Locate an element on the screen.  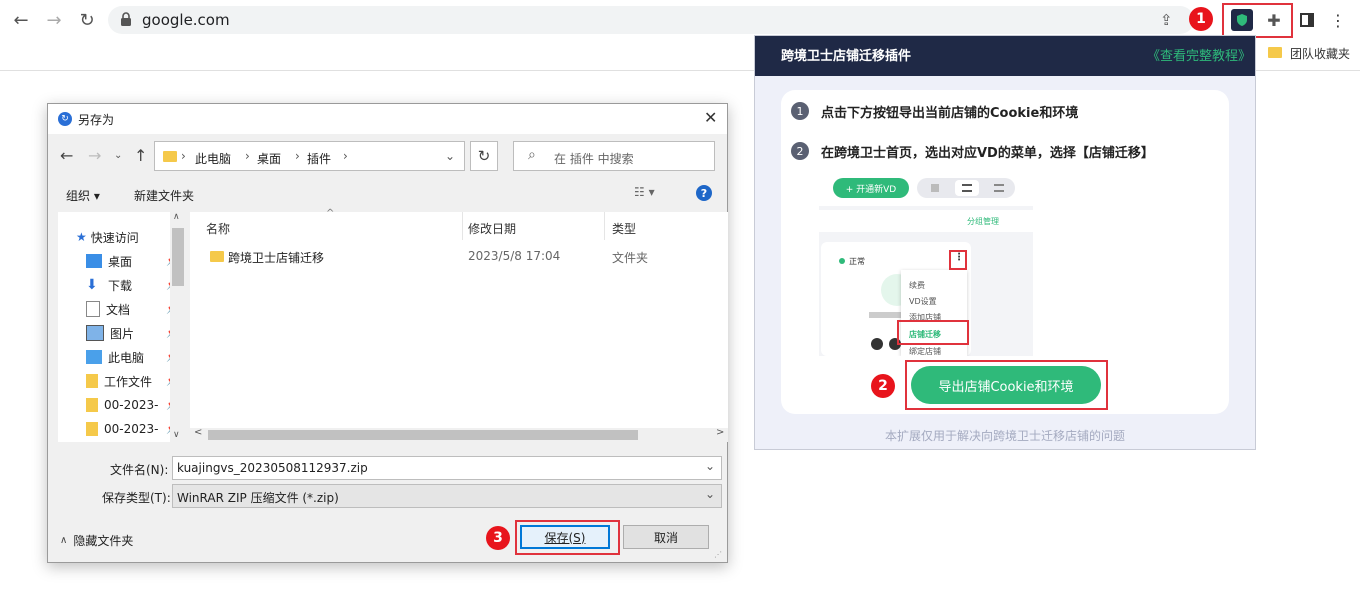
reload-icon: ↻ is located at coordinates (87, 20).